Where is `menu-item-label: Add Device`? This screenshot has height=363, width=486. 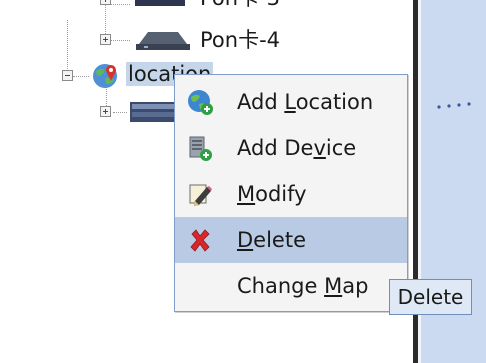 menu-item-label: Add Device is located at coordinates (297, 148).